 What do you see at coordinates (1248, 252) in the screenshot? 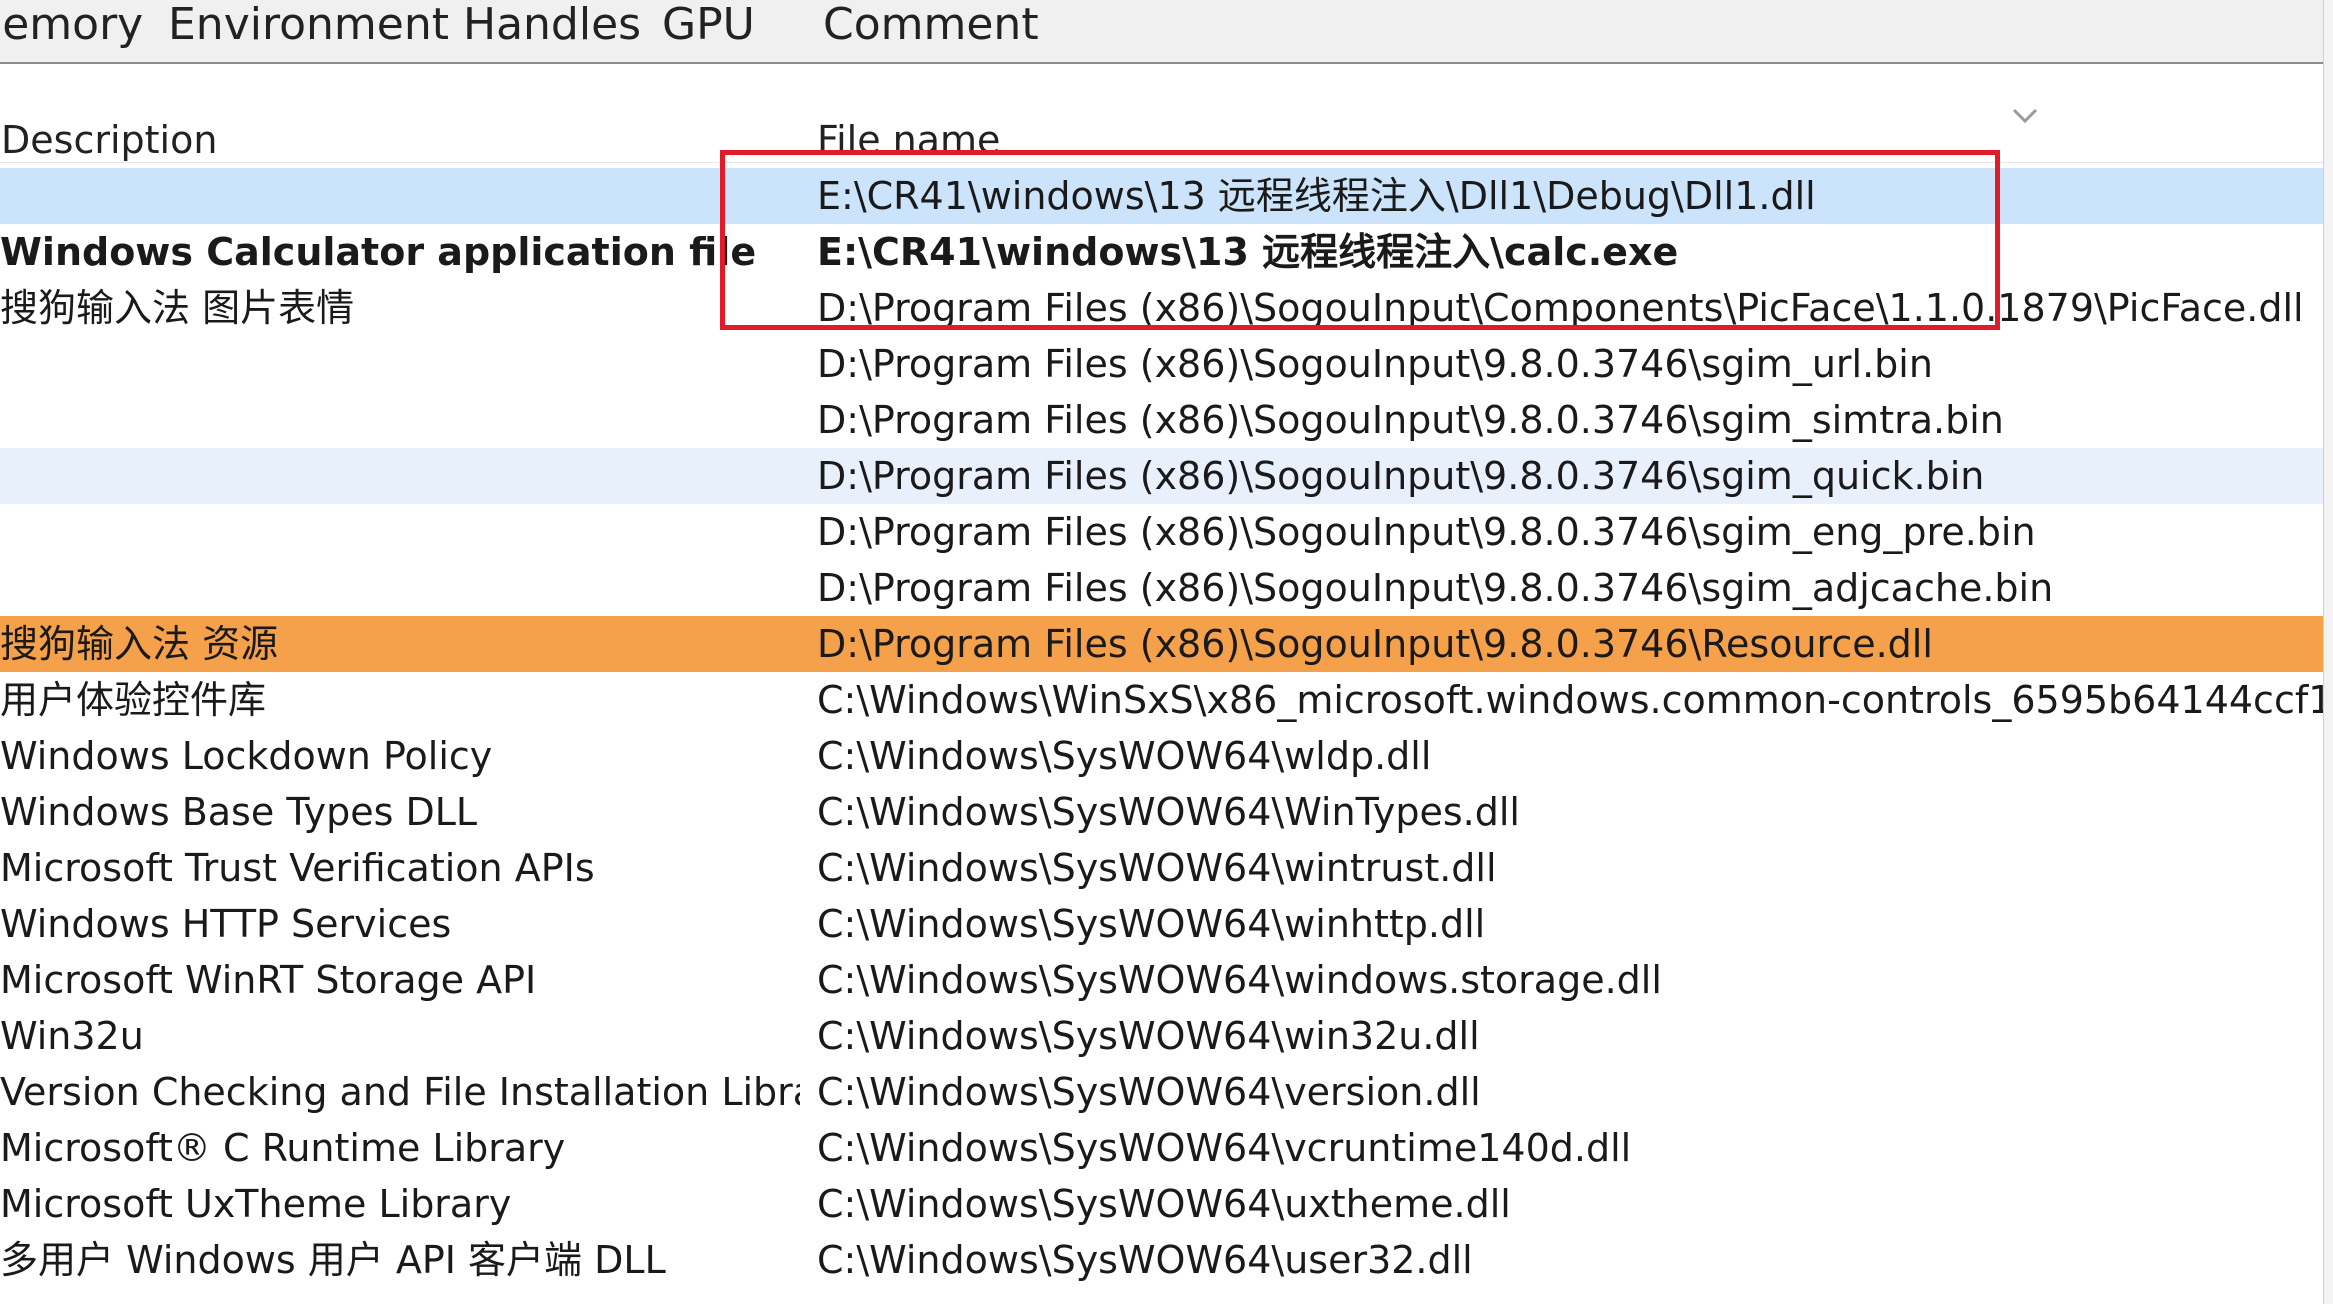
I see `file-name-cell: E:\CR41\windows\13 远程线程注入\calc.exe` at bounding box center [1248, 252].